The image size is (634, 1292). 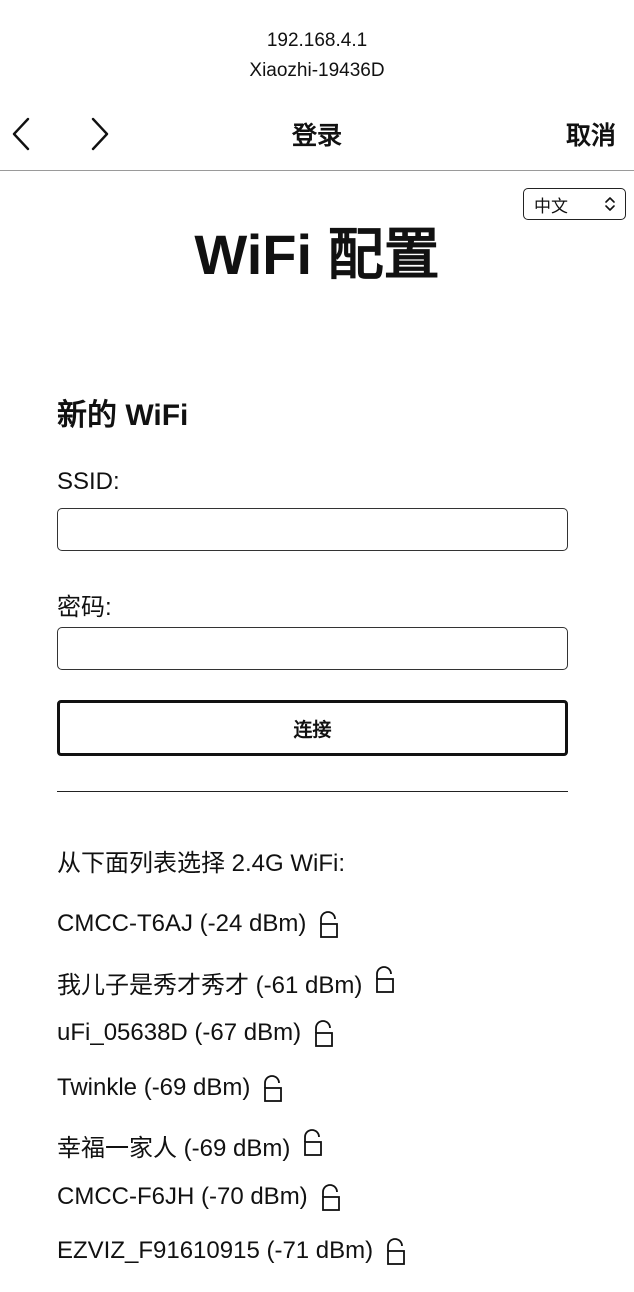 I want to click on wifi-name: 幸福一家人 (-69 dBm), so click(x=174, y=1148).